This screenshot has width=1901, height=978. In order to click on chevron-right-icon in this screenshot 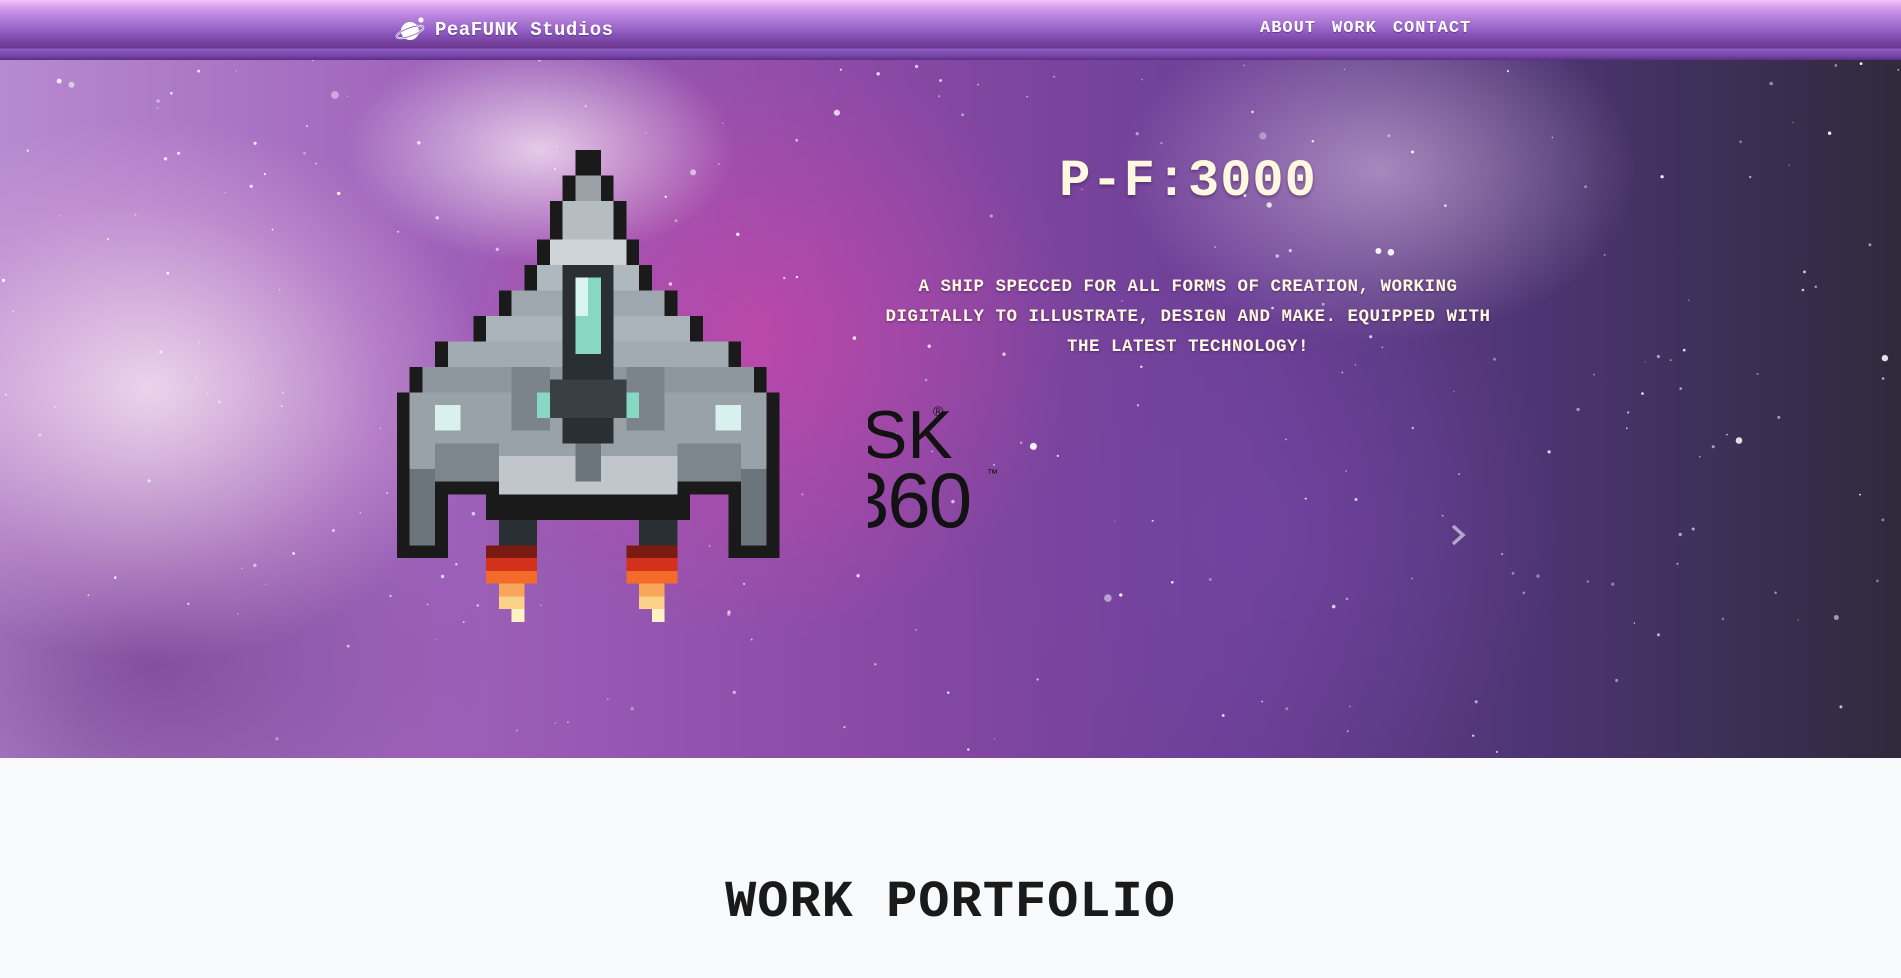, I will do `click(1458, 535)`.